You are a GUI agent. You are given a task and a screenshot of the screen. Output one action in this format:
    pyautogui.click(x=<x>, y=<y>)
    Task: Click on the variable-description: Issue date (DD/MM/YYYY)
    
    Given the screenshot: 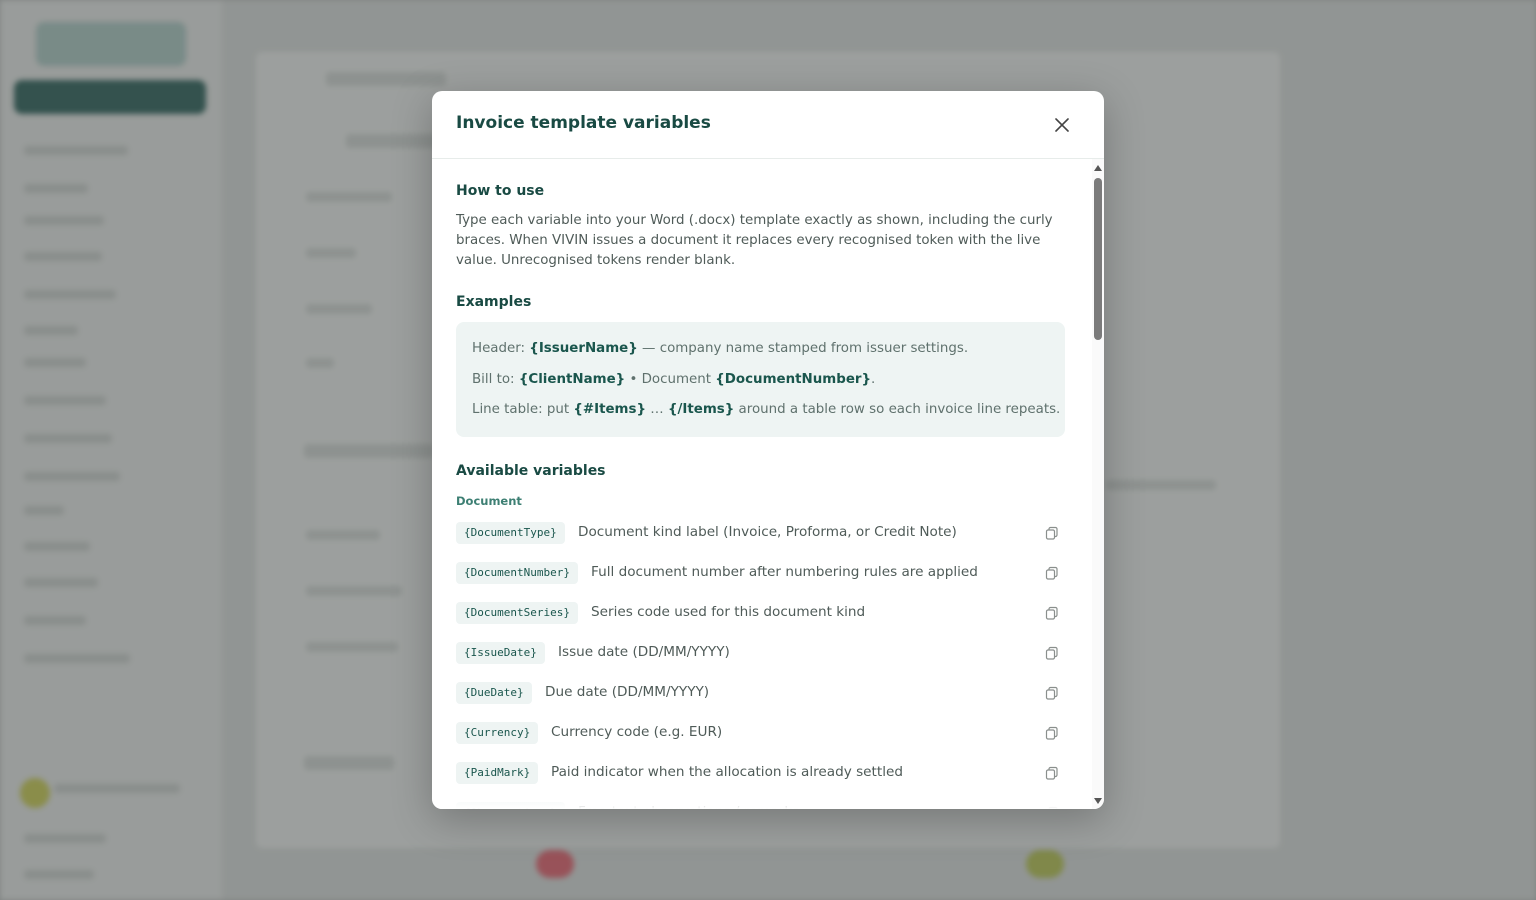 What is the action you would take?
    pyautogui.click(x=644, y=652)
    